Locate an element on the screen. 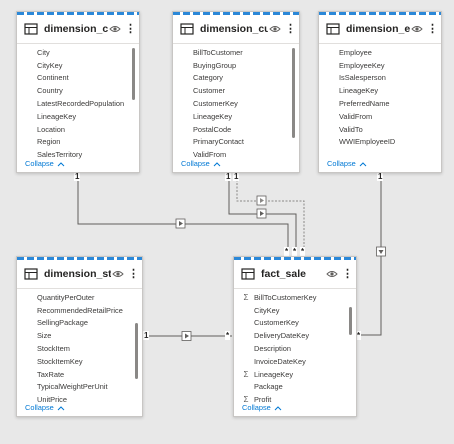 Image resolution: width=454 pixels, height=444 pixels. field-item: WWIEmployeeID is located at coordinates (380, 142).